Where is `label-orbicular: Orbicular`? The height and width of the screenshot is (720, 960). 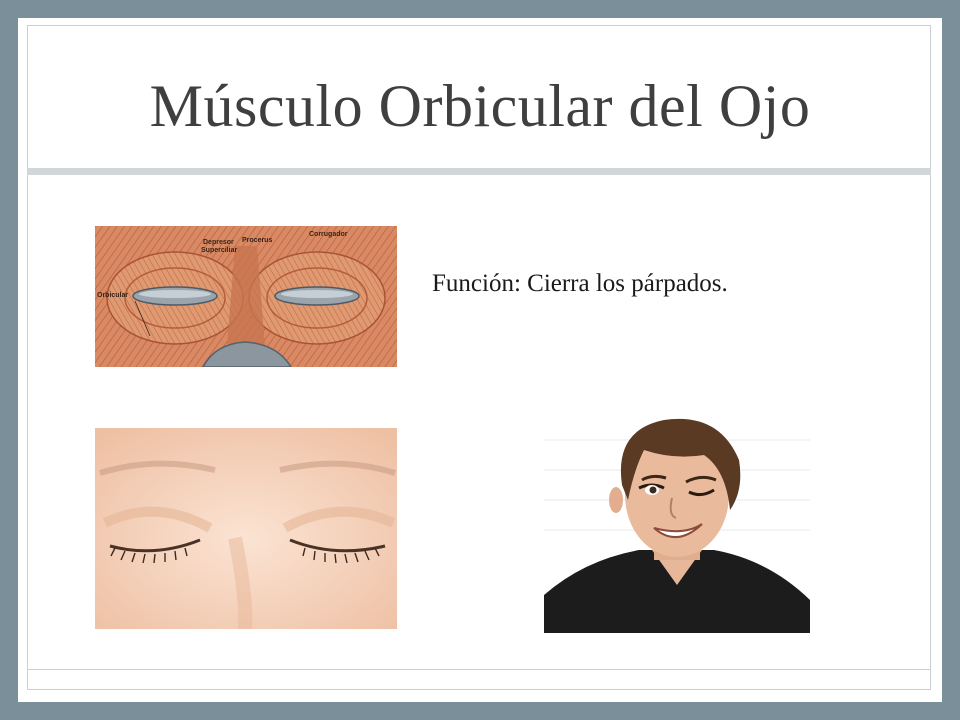
label-orbicular: Orbicular is located at coordinates (113, 295).